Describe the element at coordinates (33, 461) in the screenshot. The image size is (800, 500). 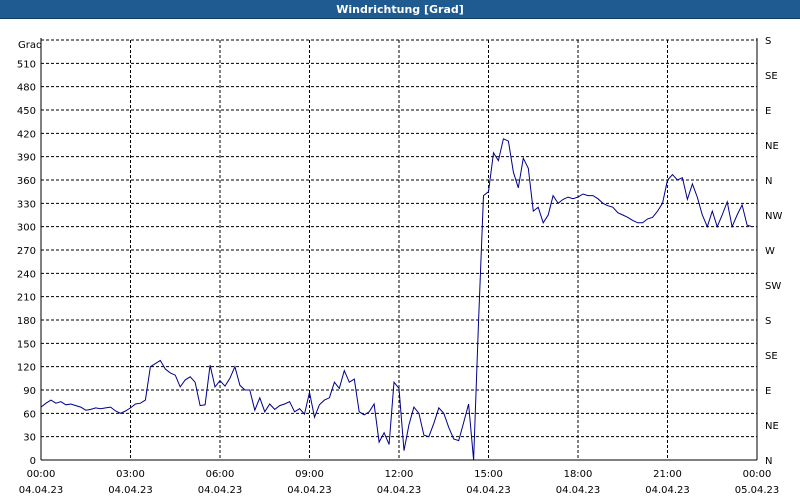
I see `y-tick-label: 0` at that location.